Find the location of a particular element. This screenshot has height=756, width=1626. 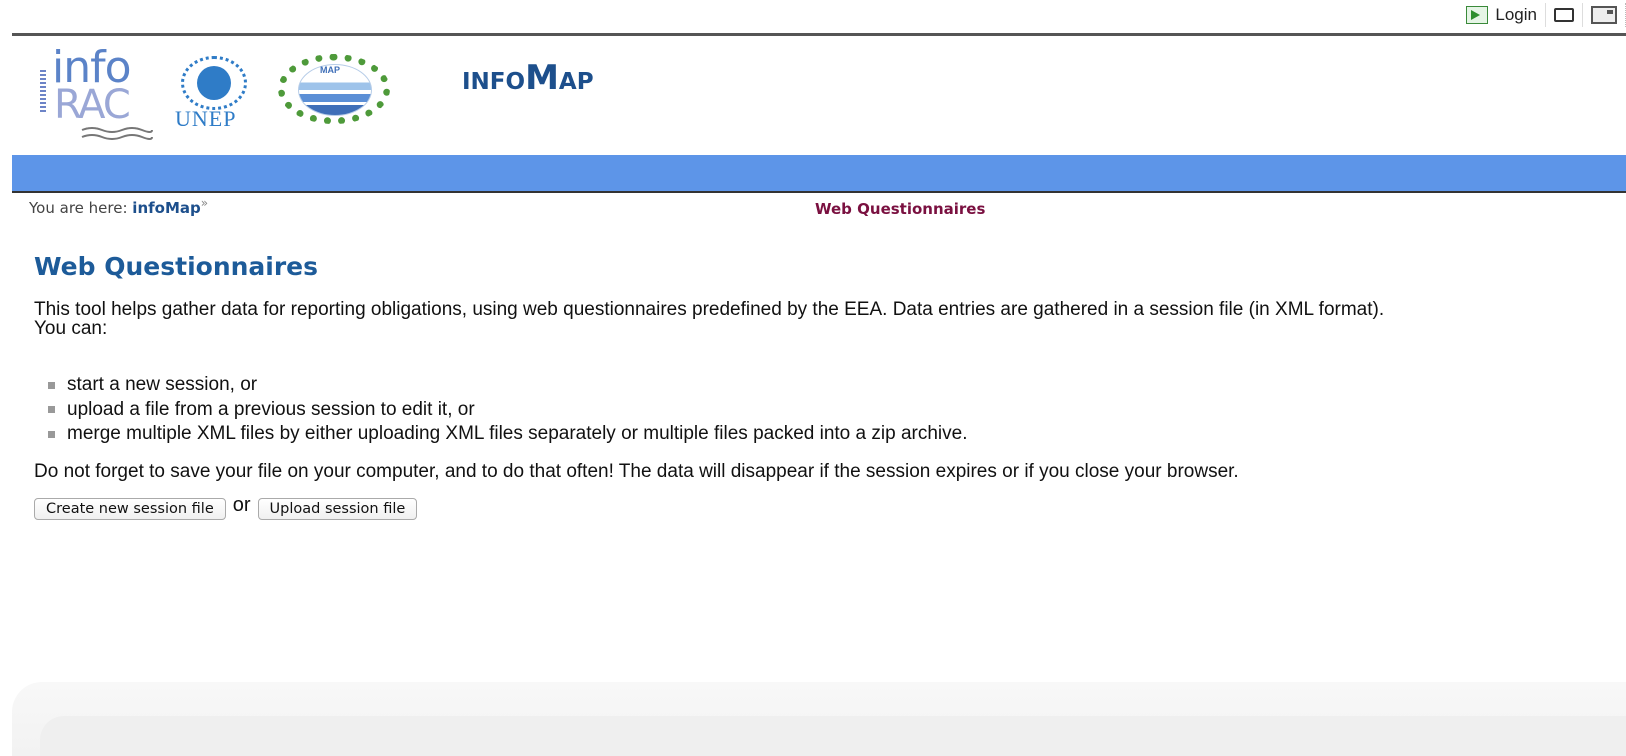

breadcrumb-current: Web Questionnaires is located at coordinates (900, 209).